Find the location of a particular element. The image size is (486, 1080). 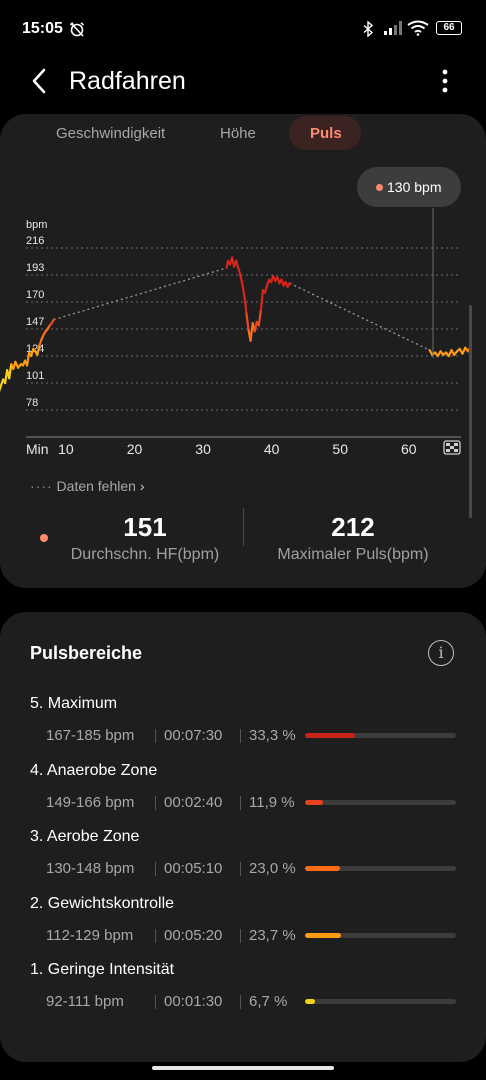

y-tick-label: 193 is located at coordinates (35, 268).